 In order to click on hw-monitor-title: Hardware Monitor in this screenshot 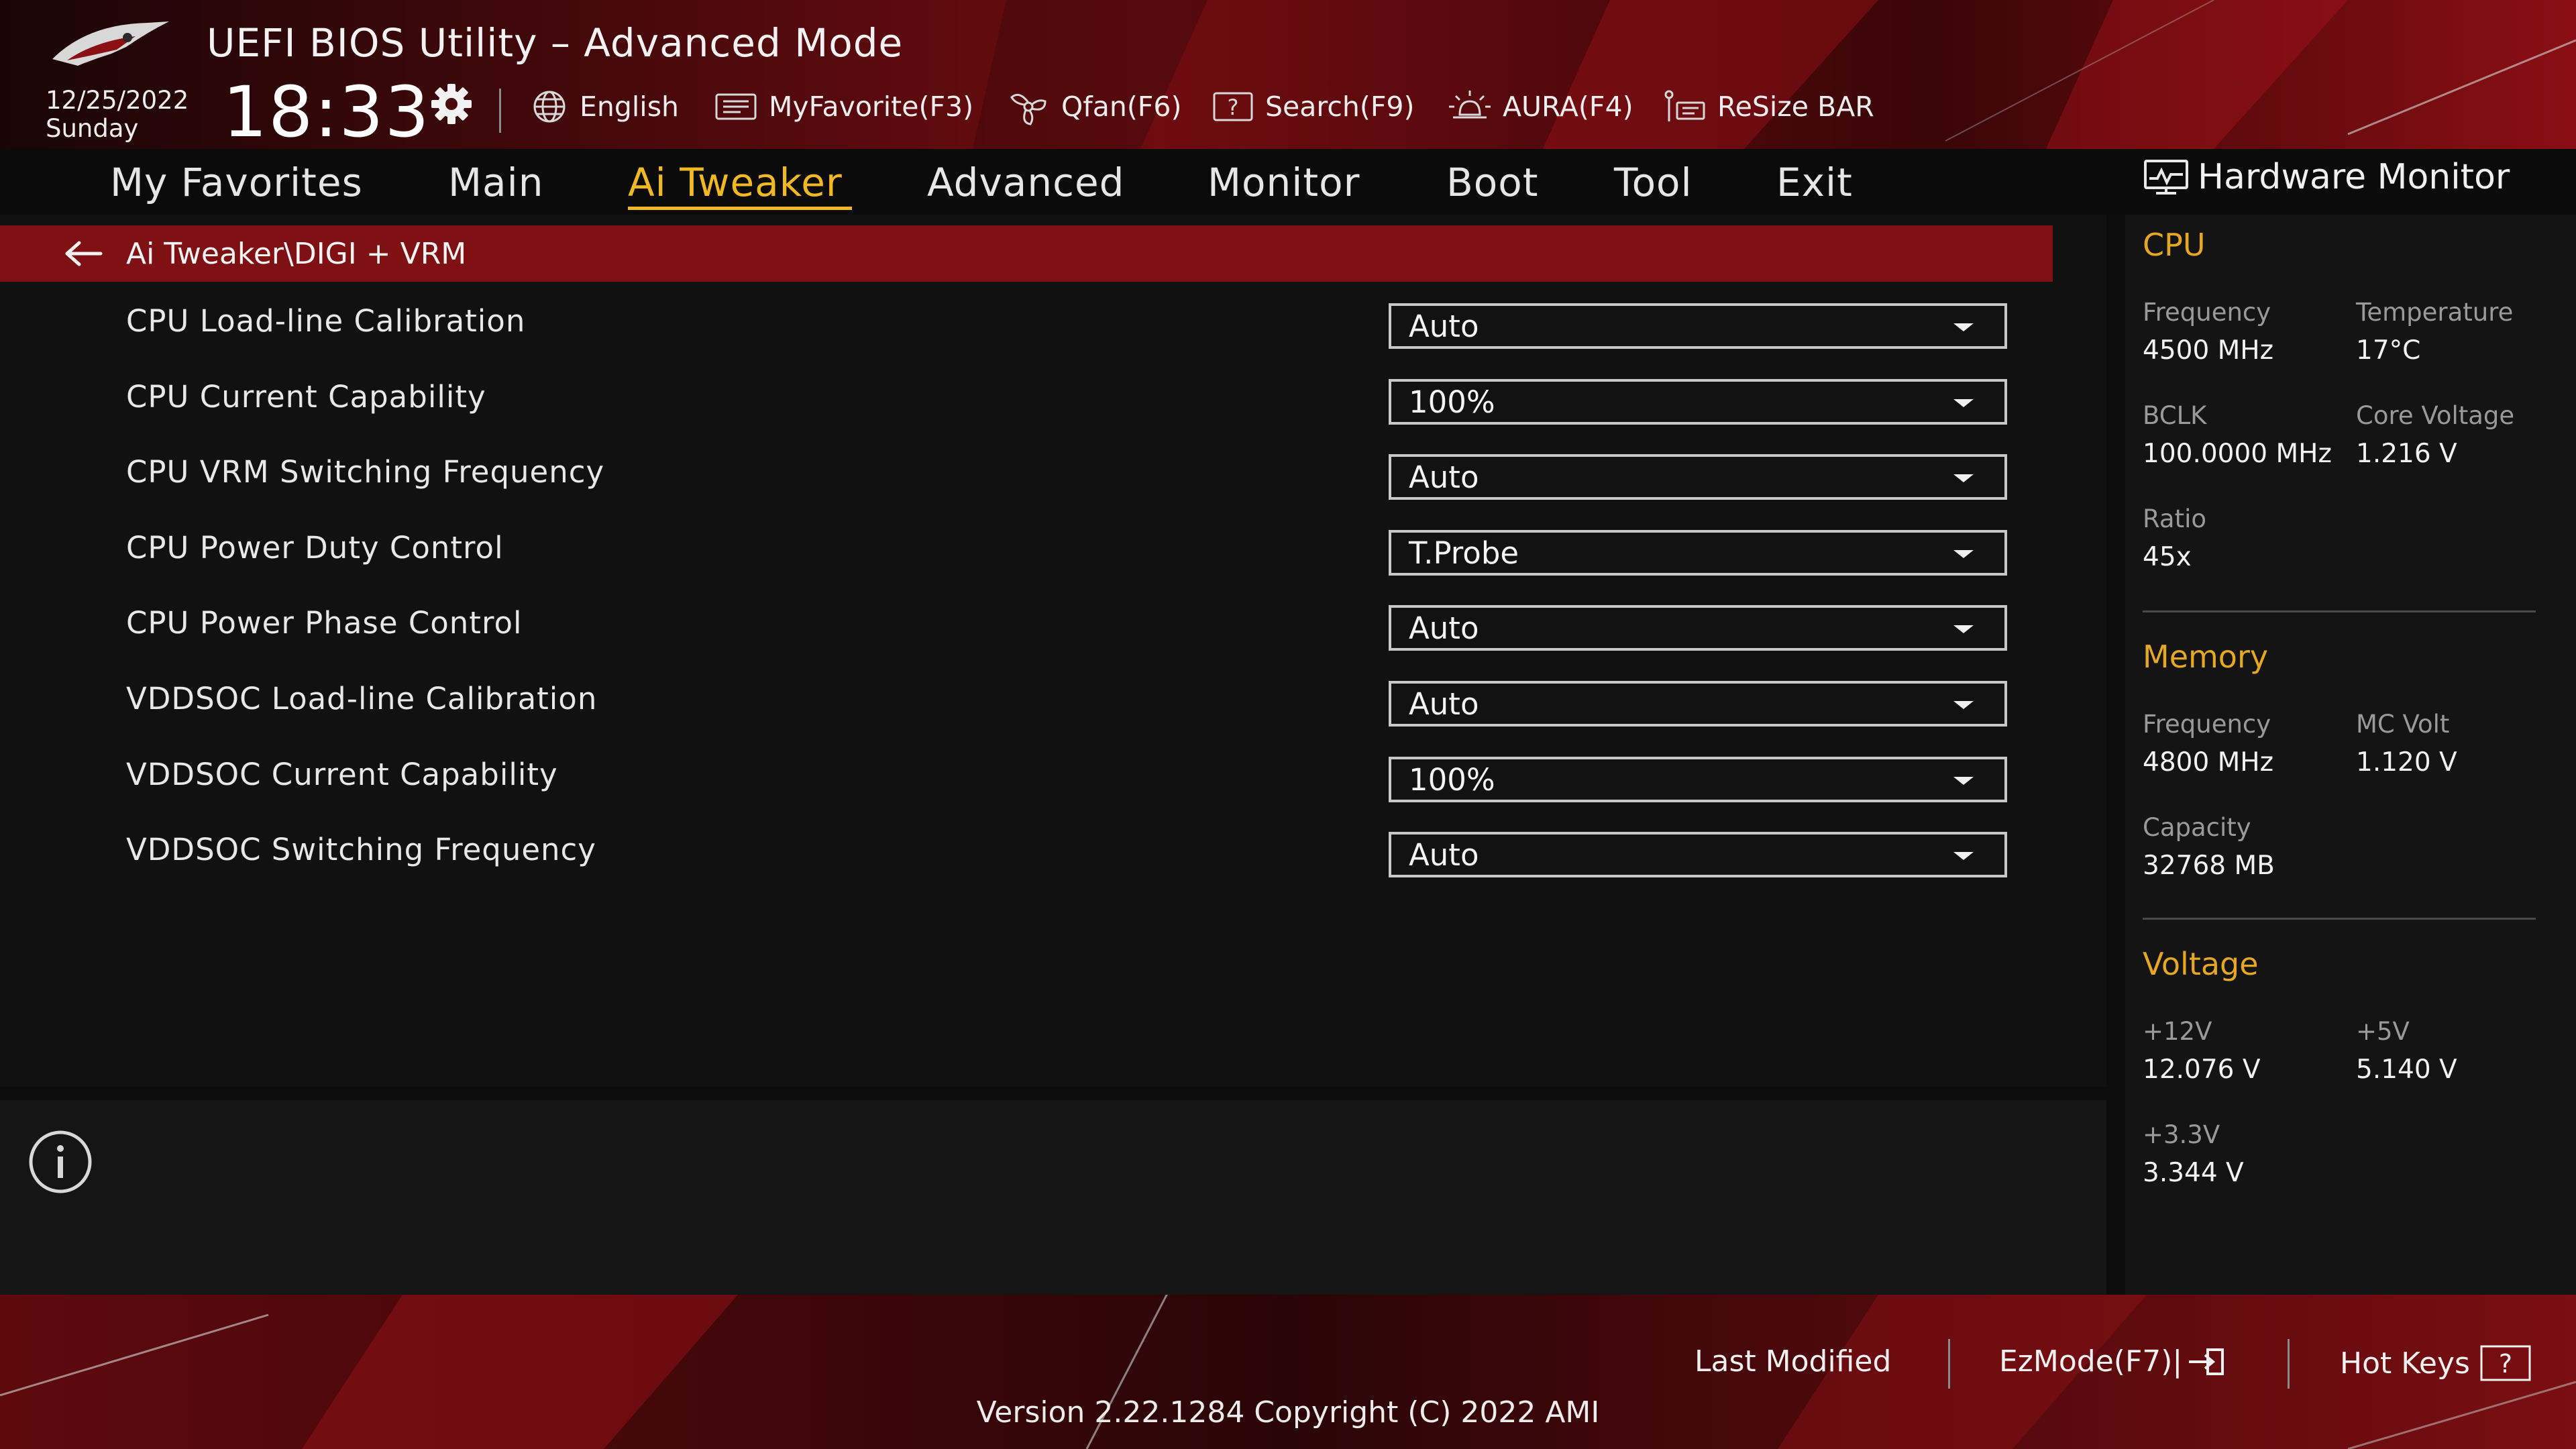, I will do `click(2326, 177)`.